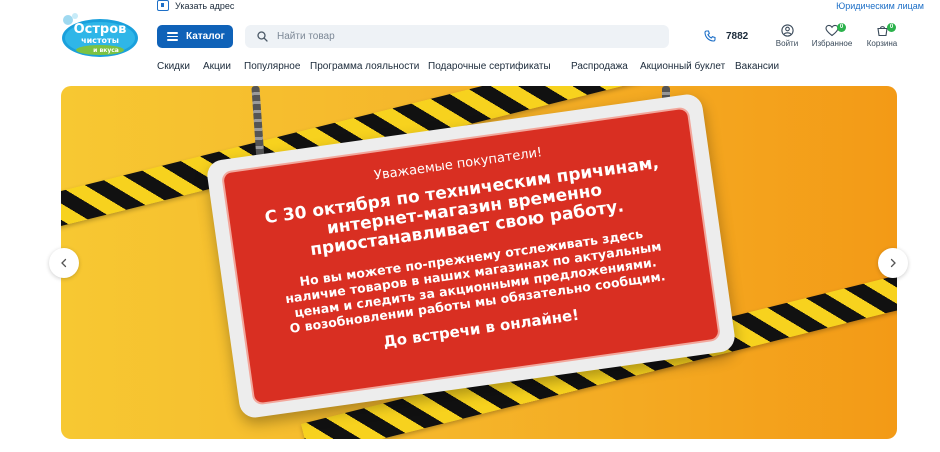 This screenshot has width=940, height=452. Describe the element at coordinates (882, 43) in the screenshot. I see `cart-label: Корзина` at that location.